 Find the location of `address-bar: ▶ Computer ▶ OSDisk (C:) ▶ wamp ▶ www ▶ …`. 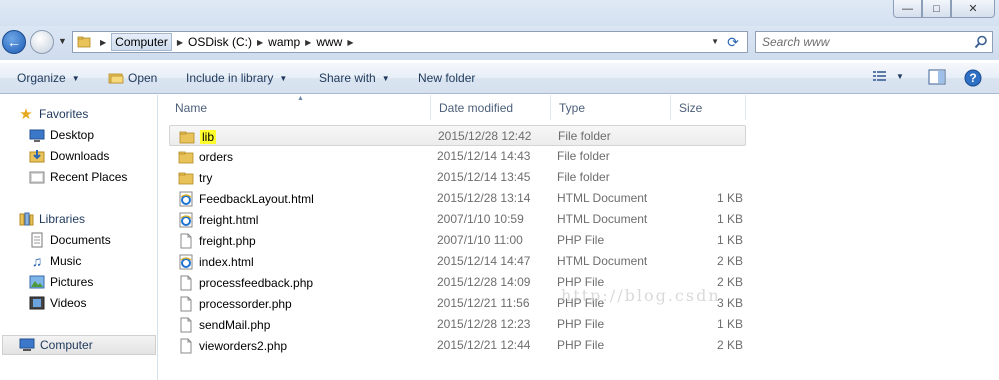

address-bar: ▶ Computer ▶ OSDisk (C:) ▶ wamp ▶ www ▶ … is located at coordinates (410, 42).